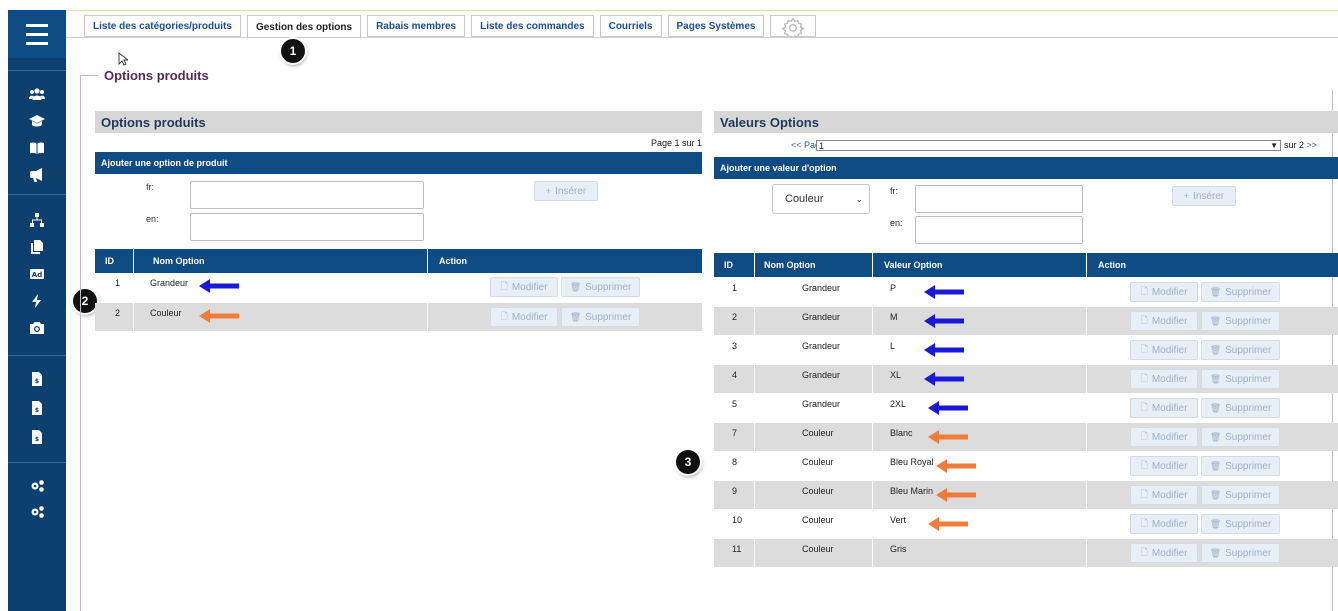 Image resolution: width=1338 pixels, height=611 pixels. Describe the element at coordinates (821, 375) in the screenshot. I see `row-option-name: Grandeur` at that location.